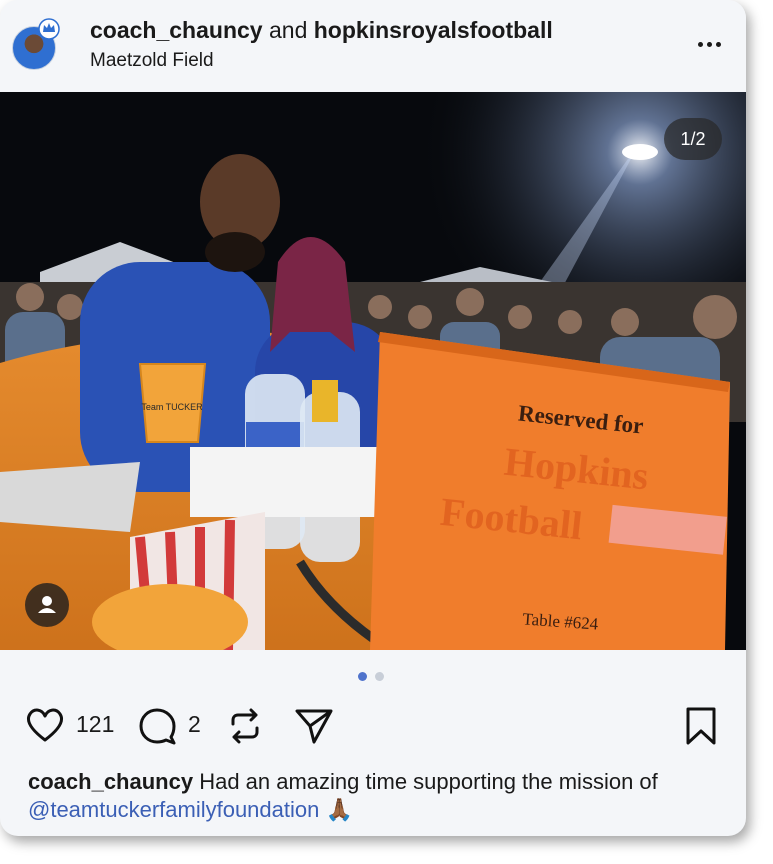 The height and width of the screenshot is (864, 773). What do you see at coordinates (245, 726) in the screenshot?
I see `repost-icon` at bounding box center [245, 726].